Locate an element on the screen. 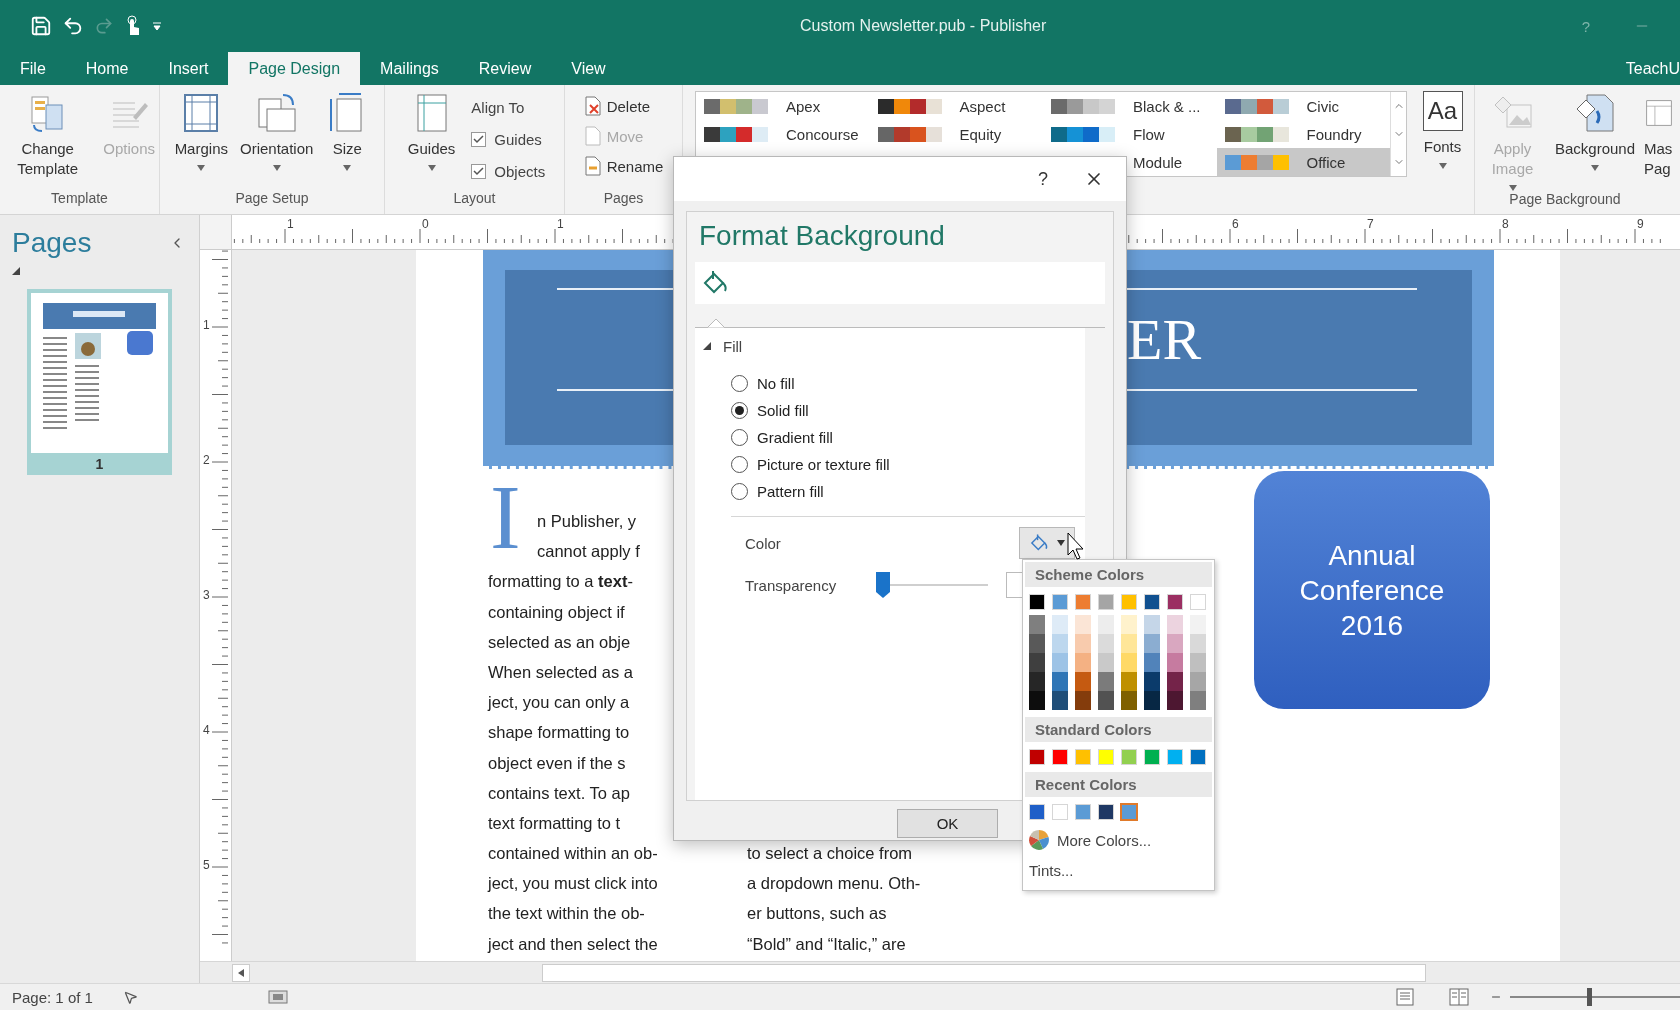 The image size is (1680, 1010). ribbon-button: Orientation is located at coordinates (277, 131).